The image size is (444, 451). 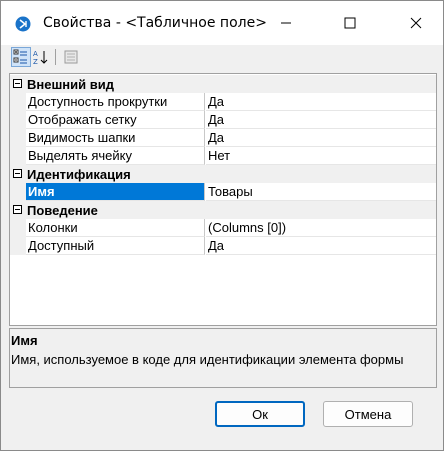 I want to click on maximize-icon, so click(x=350, y=23).